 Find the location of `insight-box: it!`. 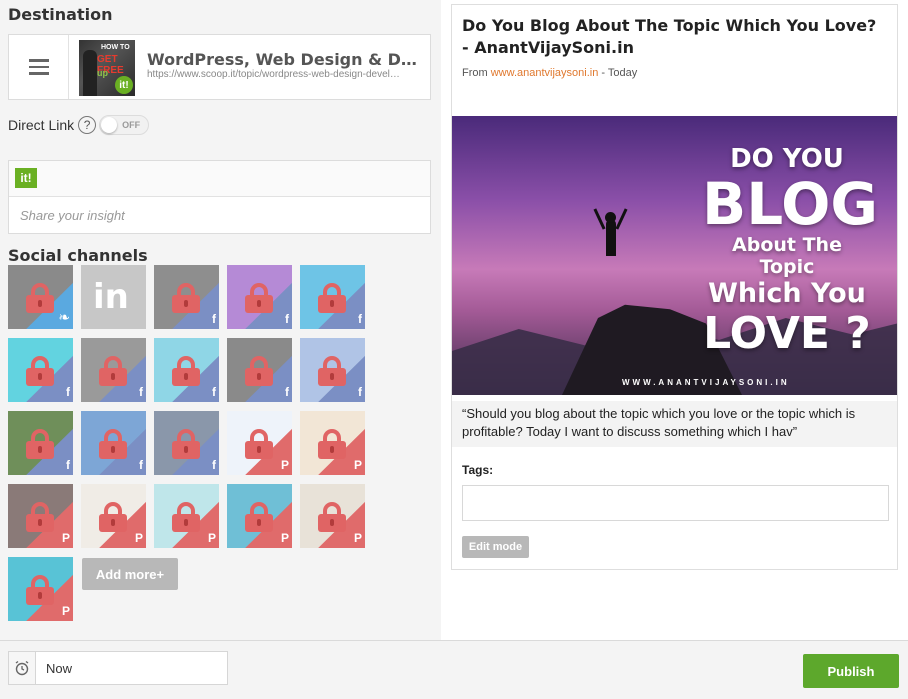

insight-box: it! is located at coordinates (219, 197).